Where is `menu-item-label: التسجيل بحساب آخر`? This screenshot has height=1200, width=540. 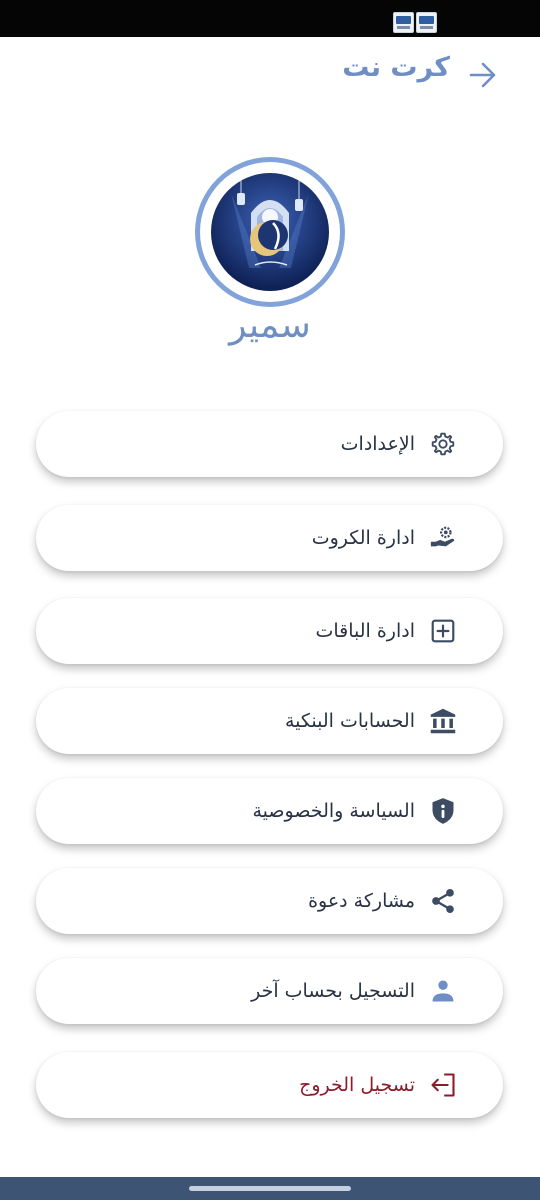
menu-item-label: التسجيل بحساب آخر is located at coordinates (333, 991).